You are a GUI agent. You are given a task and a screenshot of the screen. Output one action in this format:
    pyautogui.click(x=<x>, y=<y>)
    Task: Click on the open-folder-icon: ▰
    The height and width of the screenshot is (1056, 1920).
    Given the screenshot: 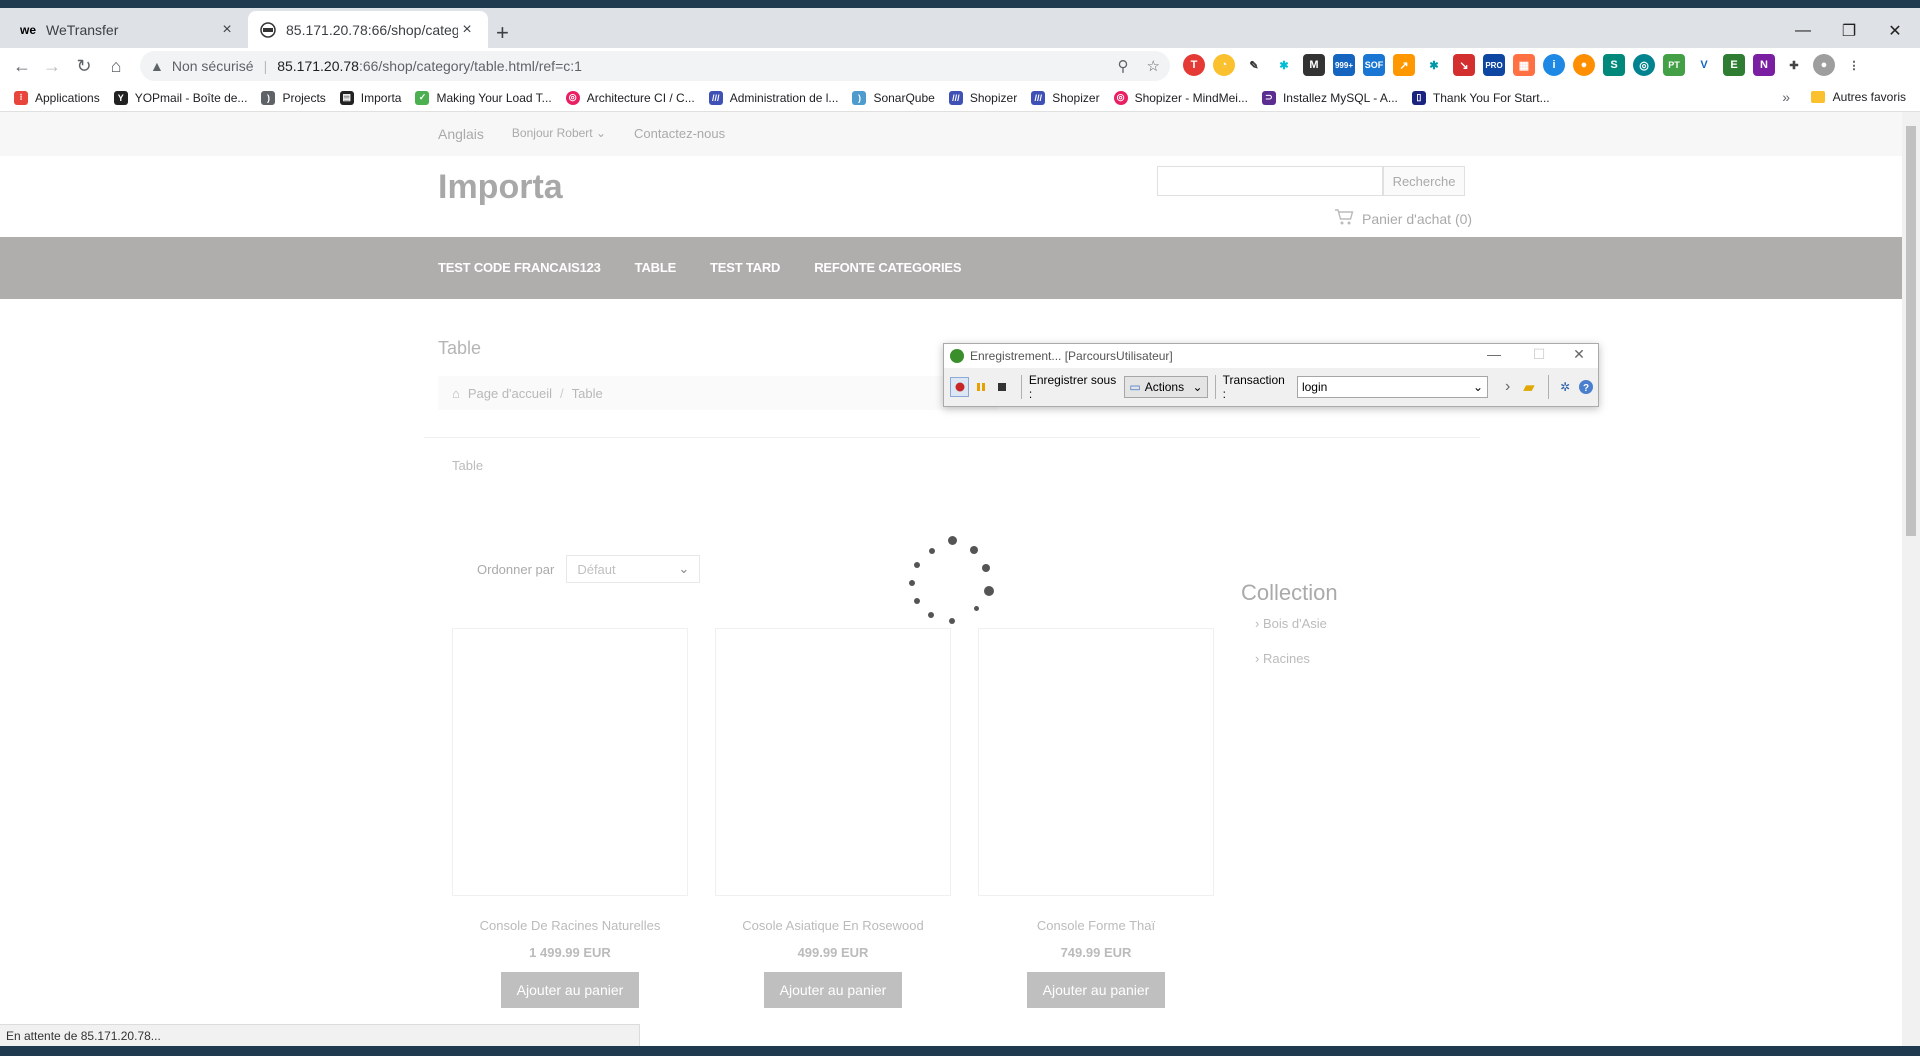 What is the action you would take?
    pyautogui.click(x=1528, y=387)
    